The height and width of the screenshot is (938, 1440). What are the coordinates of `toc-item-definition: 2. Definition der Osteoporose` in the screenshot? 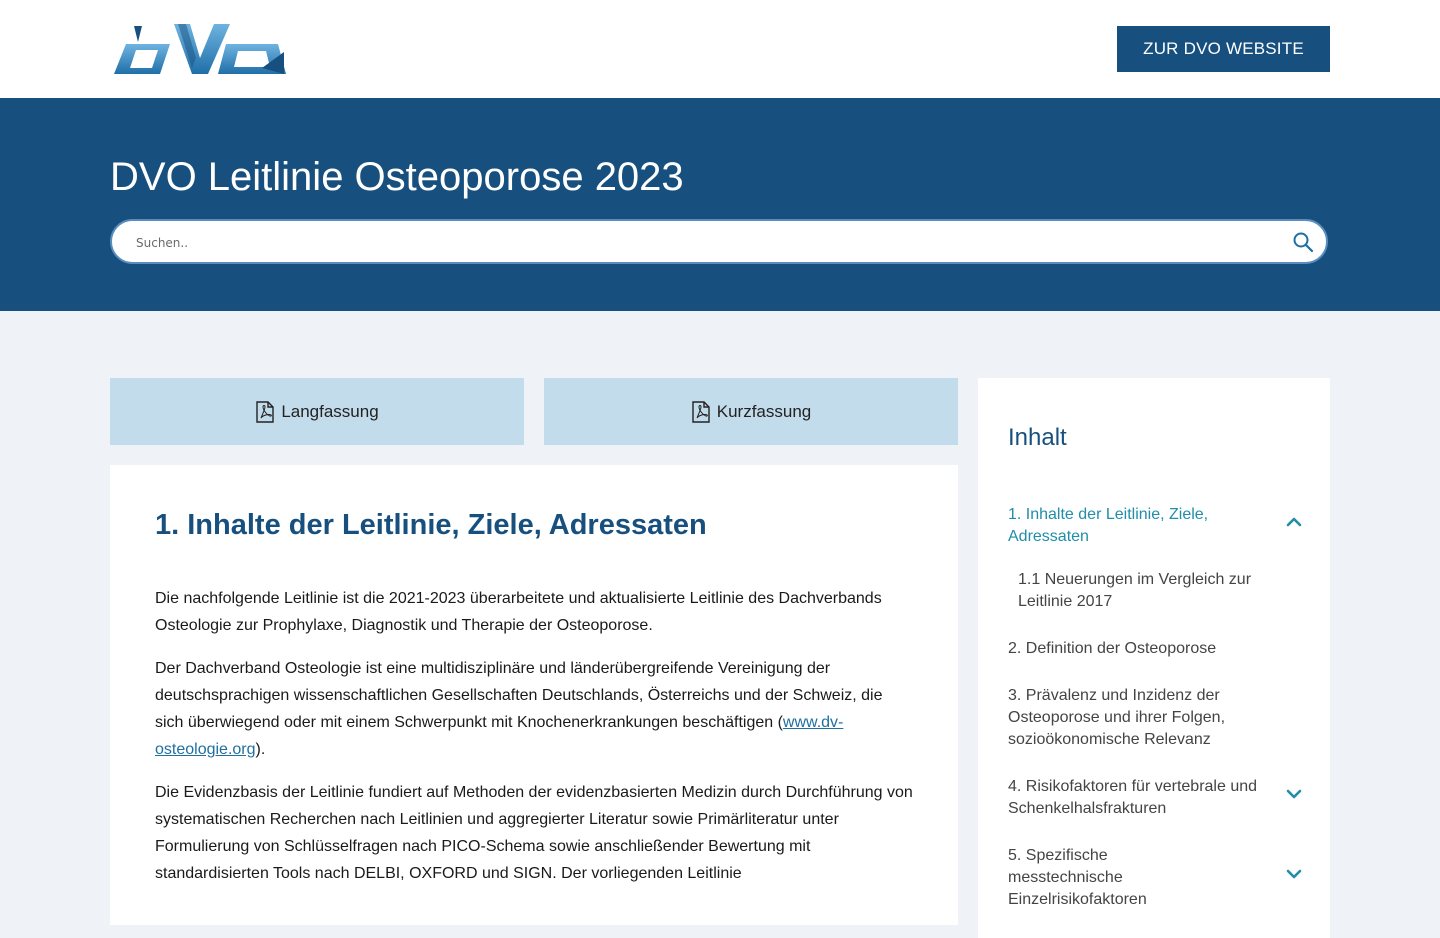 It's located at (1133, 649).